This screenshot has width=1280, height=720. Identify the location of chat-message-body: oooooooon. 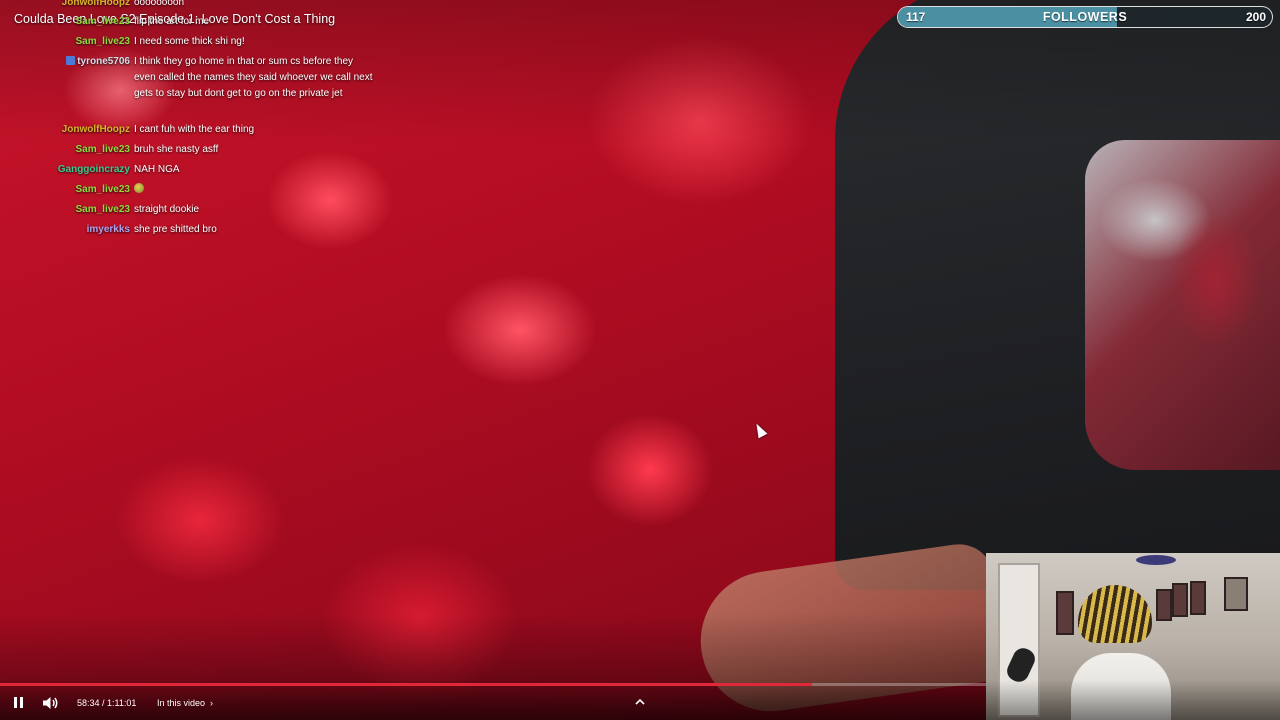
(159, 4).